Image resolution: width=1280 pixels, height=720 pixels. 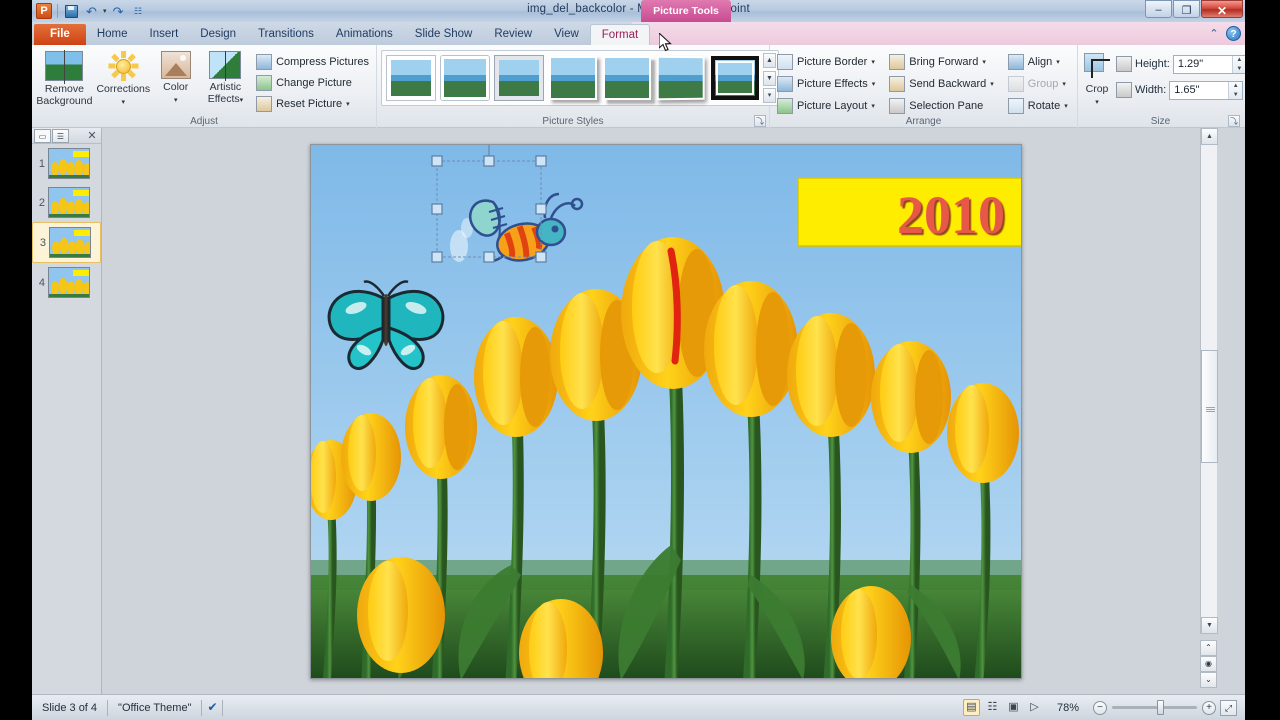 What do you see at coordinates (735, 78) in the screenshot?
I see `picture-style-option-7-selected` at bounding box center [735, 78].